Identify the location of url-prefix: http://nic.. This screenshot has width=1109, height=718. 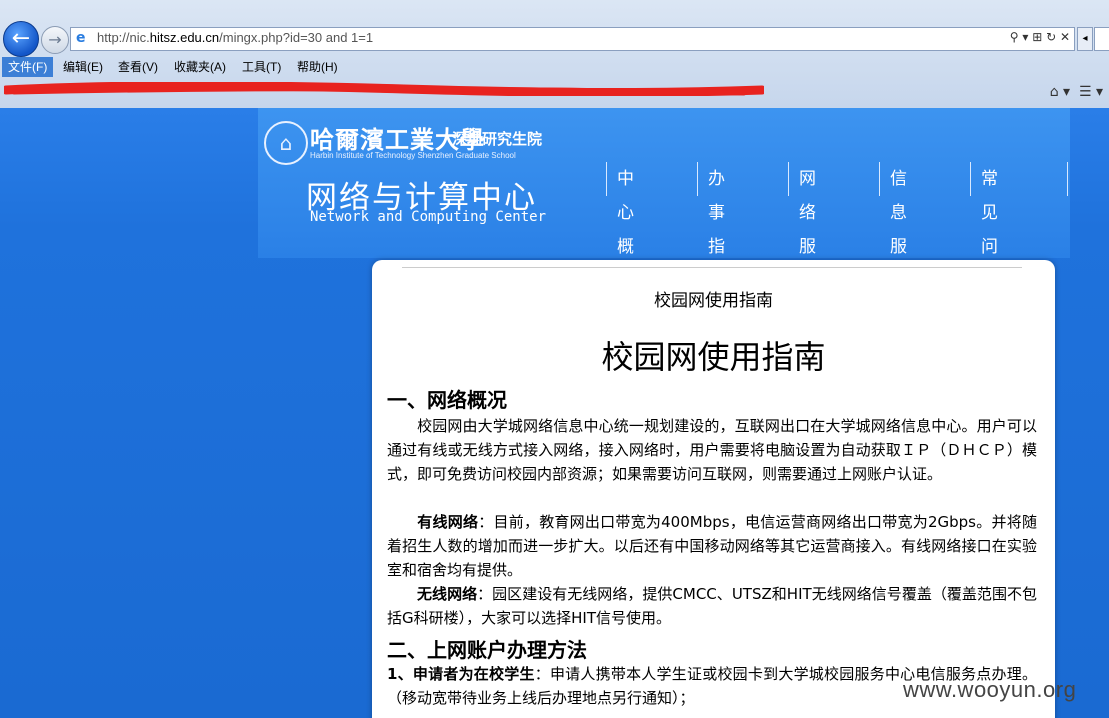
(123, 37).